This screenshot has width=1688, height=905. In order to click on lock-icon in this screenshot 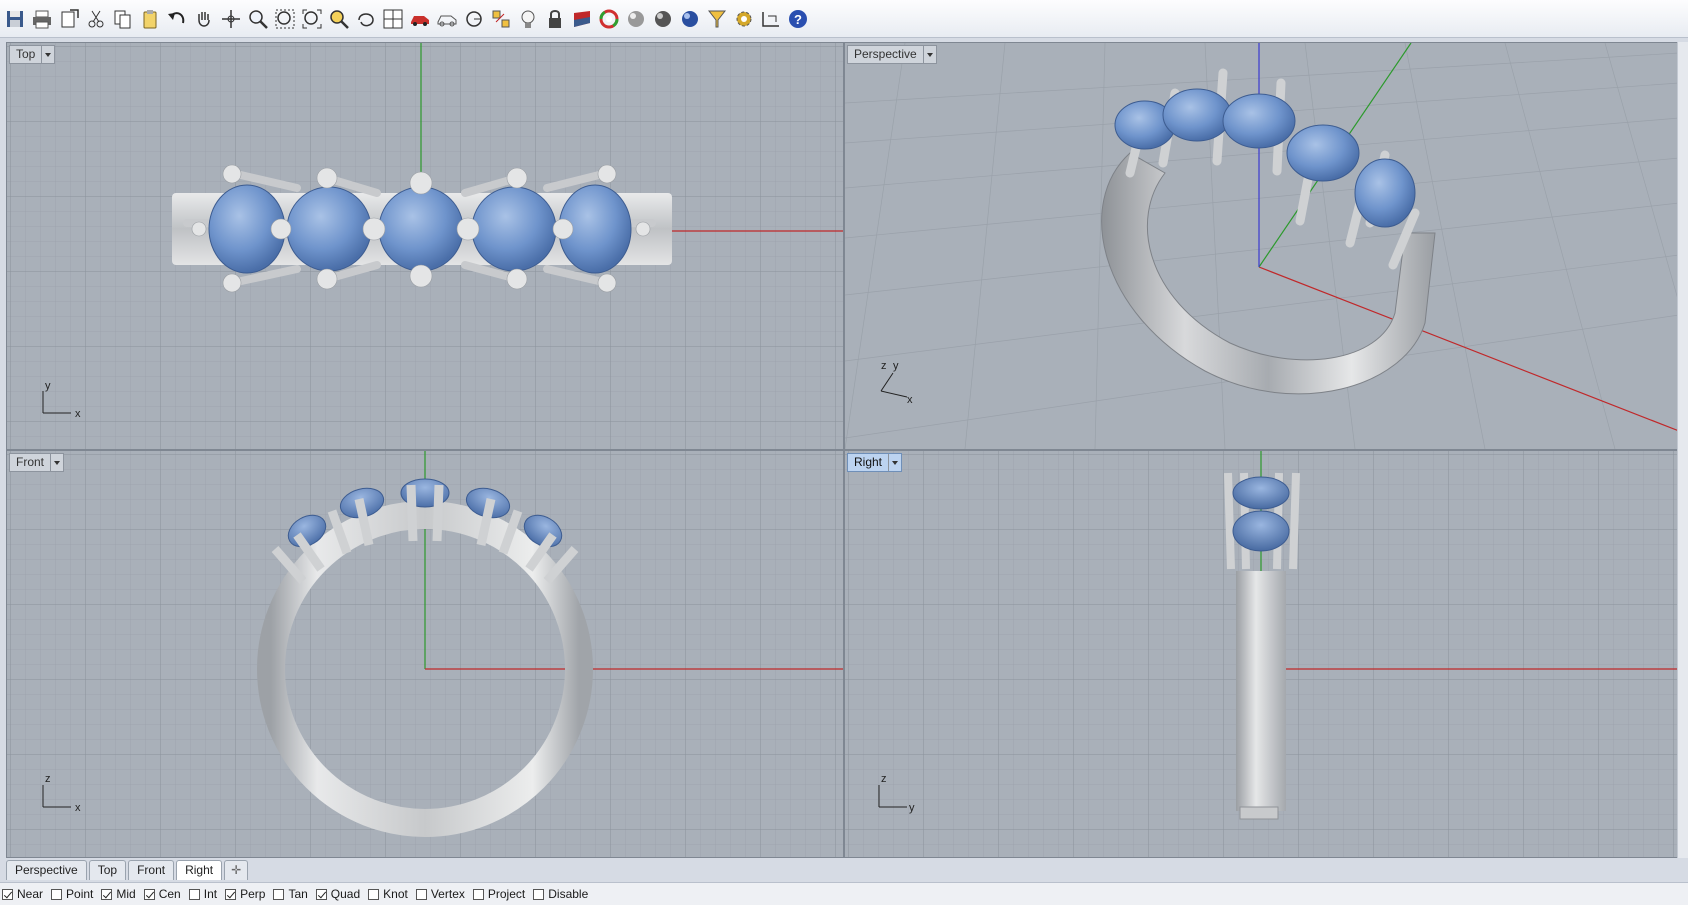, I will do `click(555, 18)`.